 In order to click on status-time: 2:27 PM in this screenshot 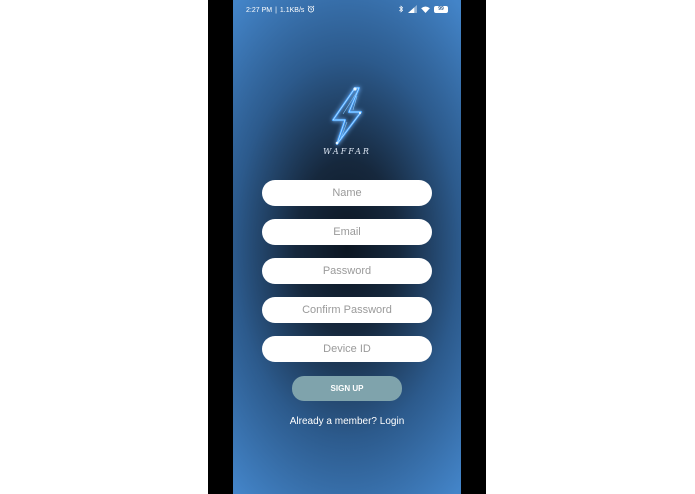, I will do `click(259, 10)`.